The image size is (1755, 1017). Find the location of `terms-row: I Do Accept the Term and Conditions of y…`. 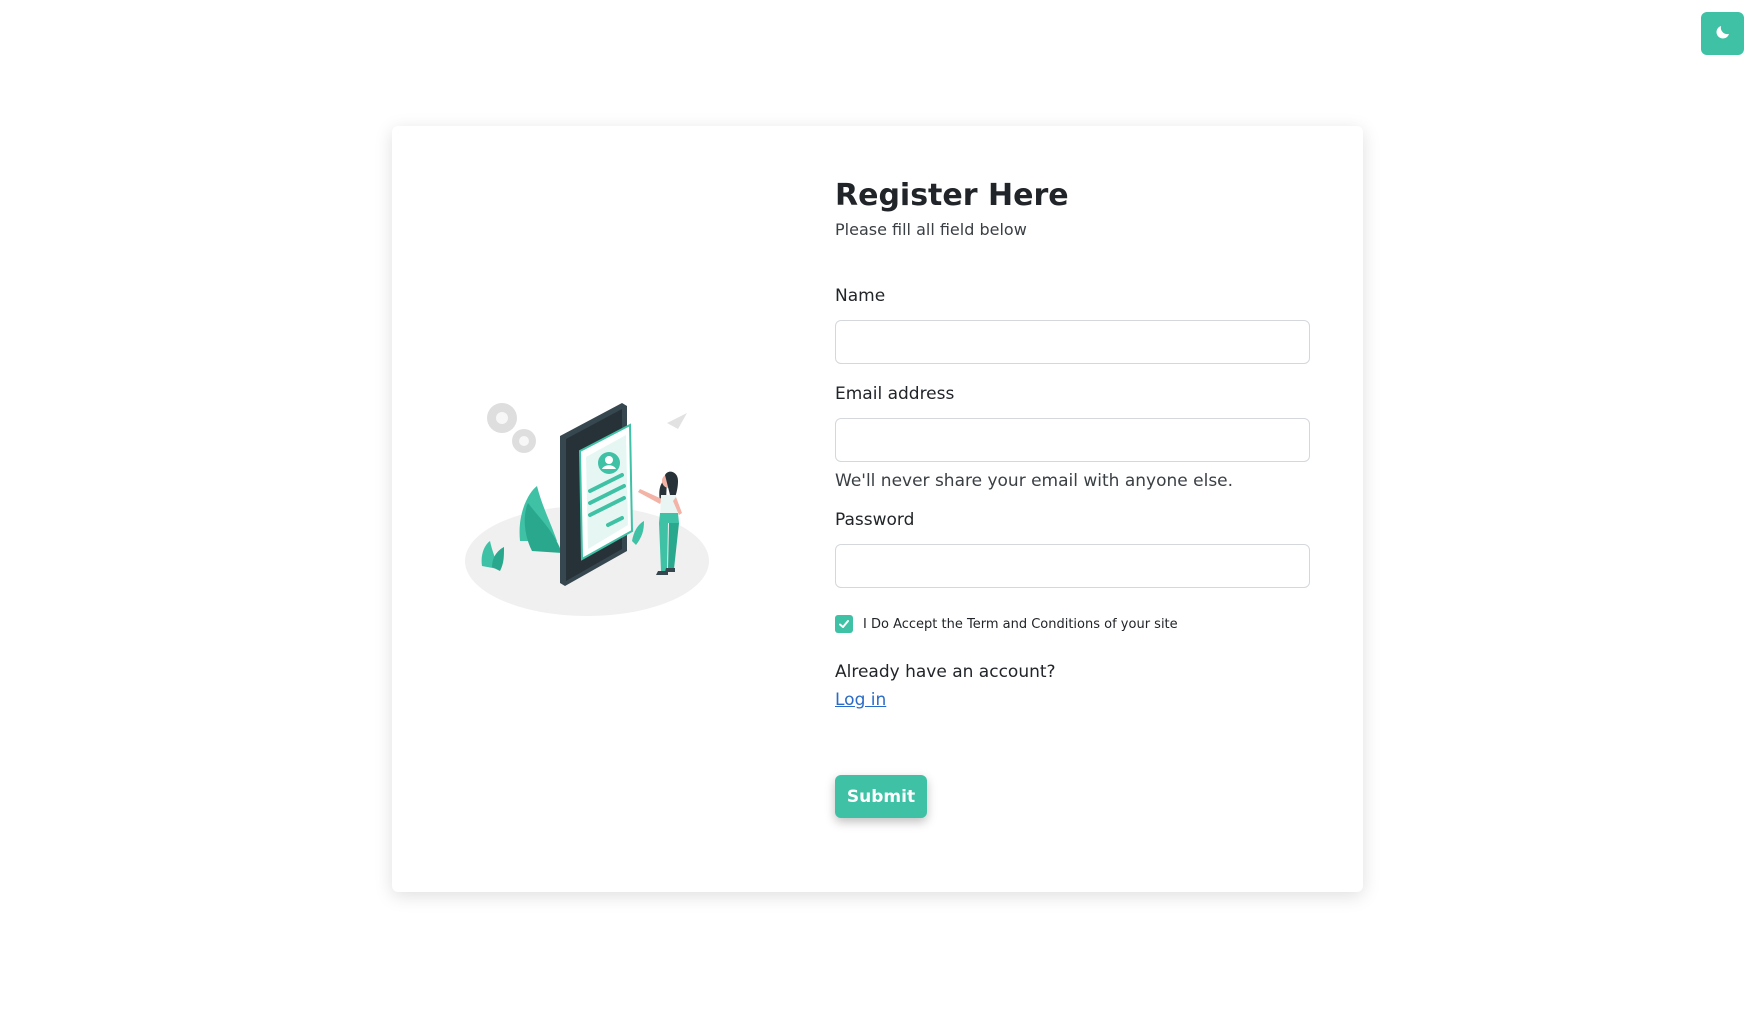

terms-row: I Do Accept the Term and Conditions of y… is located at coordinates (1006, 624).